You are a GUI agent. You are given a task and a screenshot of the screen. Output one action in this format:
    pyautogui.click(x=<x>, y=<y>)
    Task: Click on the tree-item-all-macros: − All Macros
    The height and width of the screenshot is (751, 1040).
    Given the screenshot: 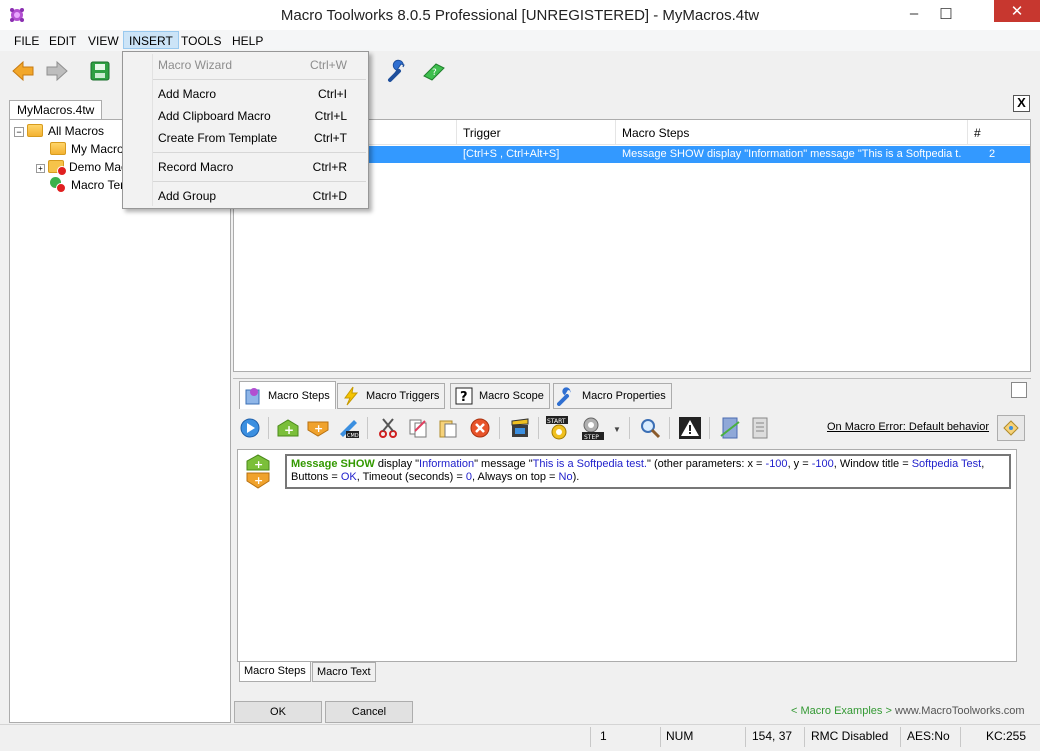 What is the action you would take?
    pyautogui.click(x=59, y=131)
    